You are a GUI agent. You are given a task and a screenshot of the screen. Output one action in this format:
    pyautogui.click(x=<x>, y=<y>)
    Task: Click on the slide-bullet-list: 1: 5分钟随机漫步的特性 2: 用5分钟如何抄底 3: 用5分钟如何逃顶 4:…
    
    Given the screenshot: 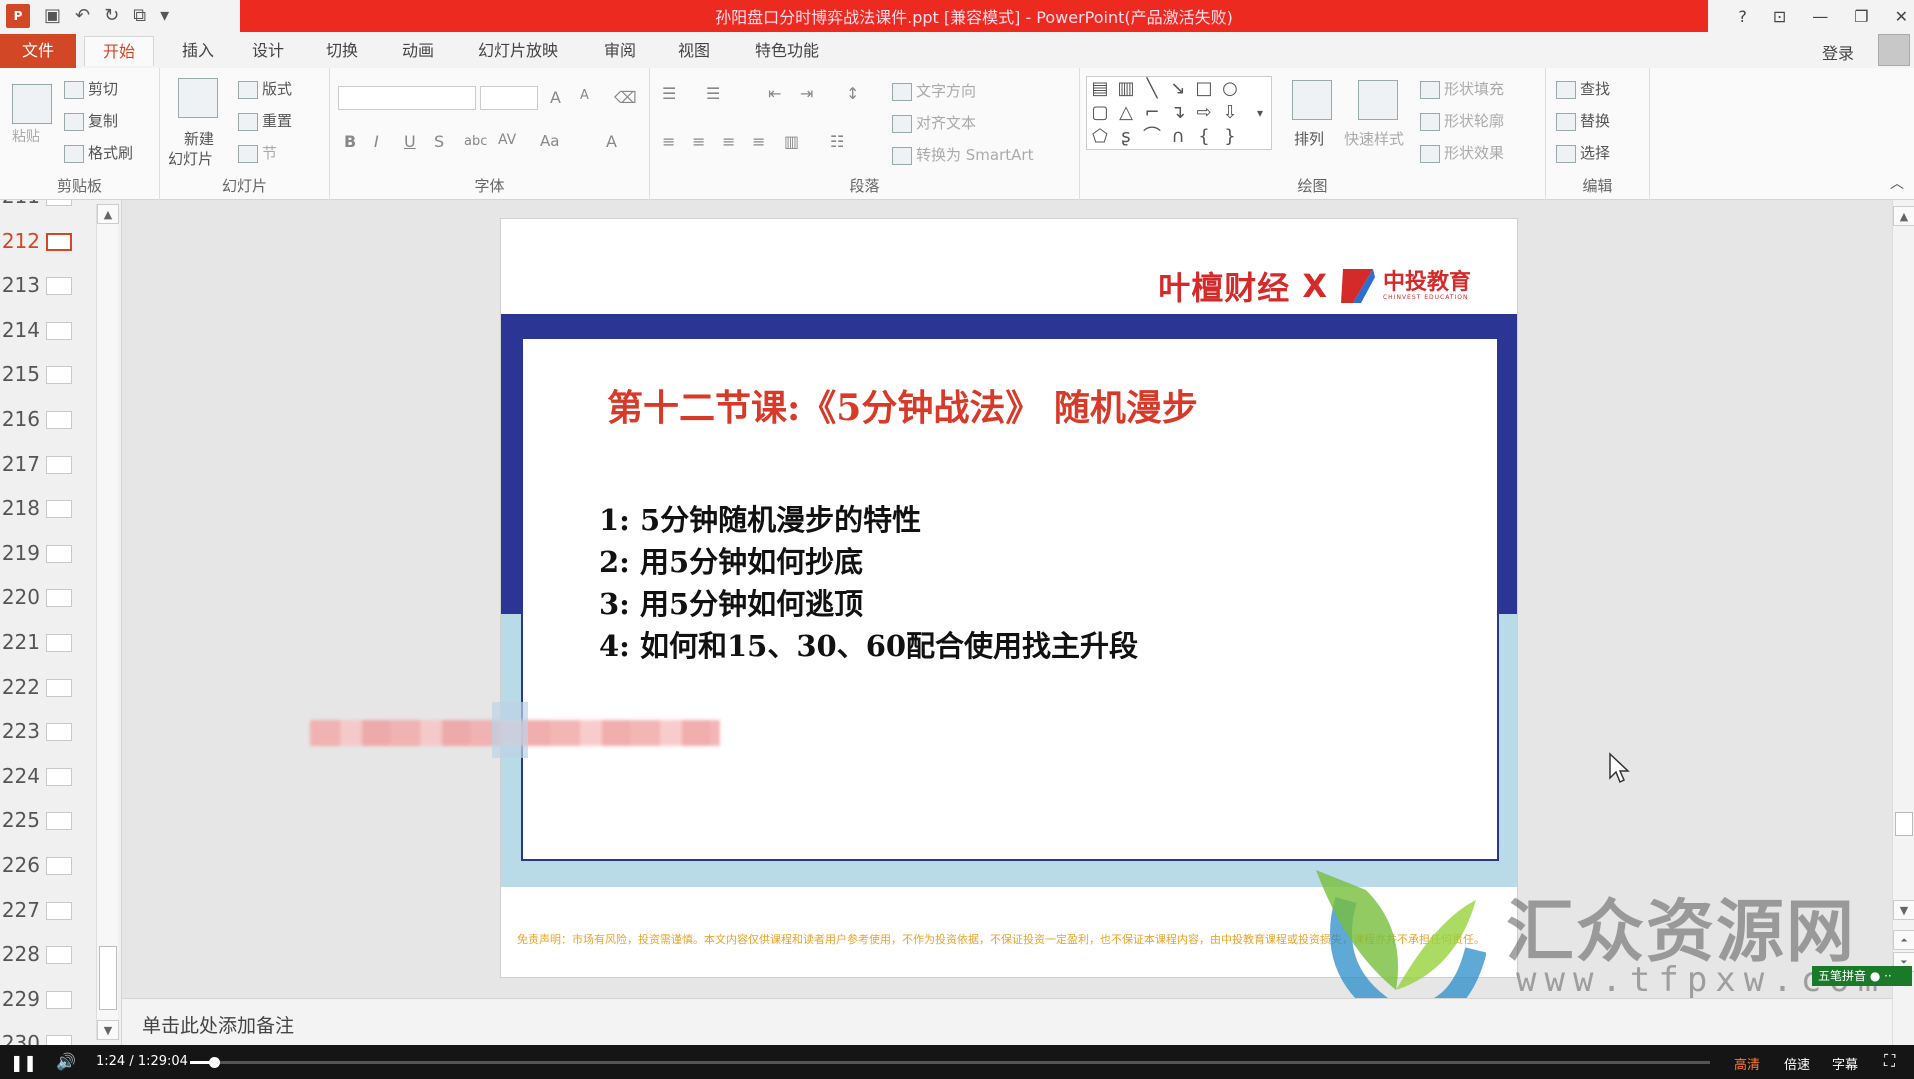 What is the action you would take?
    pyautogui.click(x=868, y=583)
    